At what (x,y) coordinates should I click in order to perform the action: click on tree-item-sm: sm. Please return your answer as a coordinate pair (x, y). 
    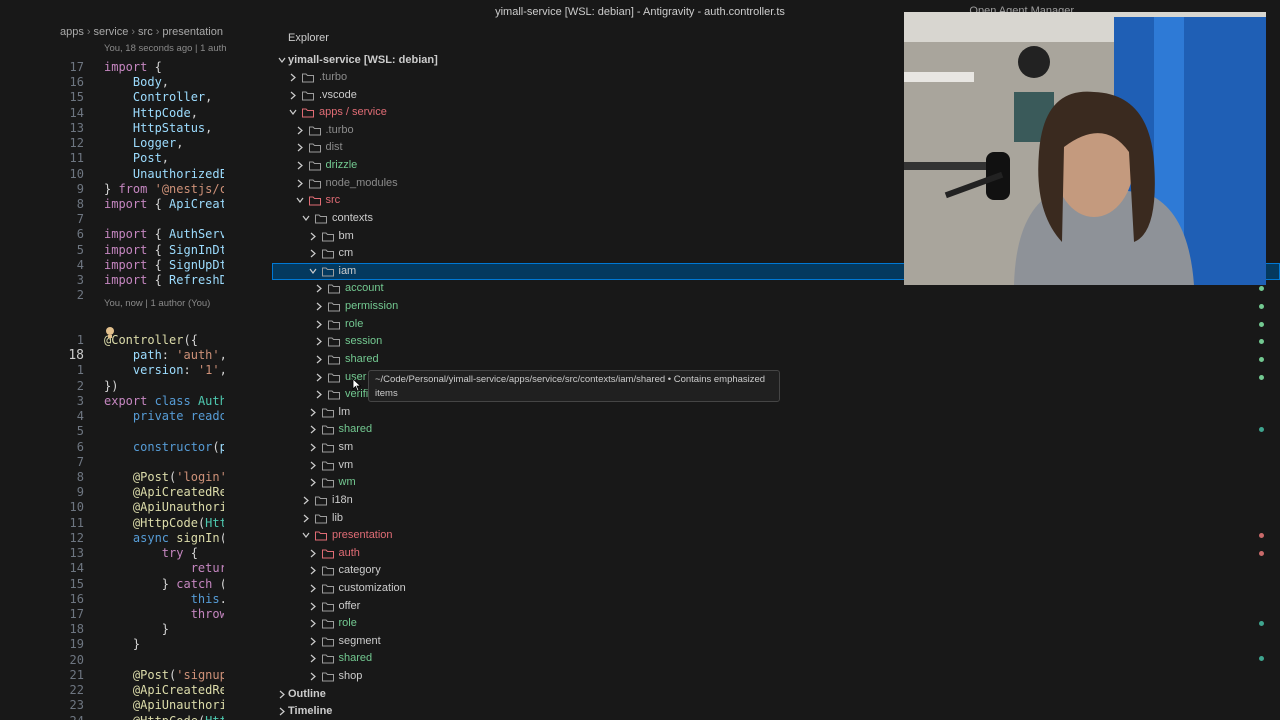
    Looking at the image, I should click on (776, 447).